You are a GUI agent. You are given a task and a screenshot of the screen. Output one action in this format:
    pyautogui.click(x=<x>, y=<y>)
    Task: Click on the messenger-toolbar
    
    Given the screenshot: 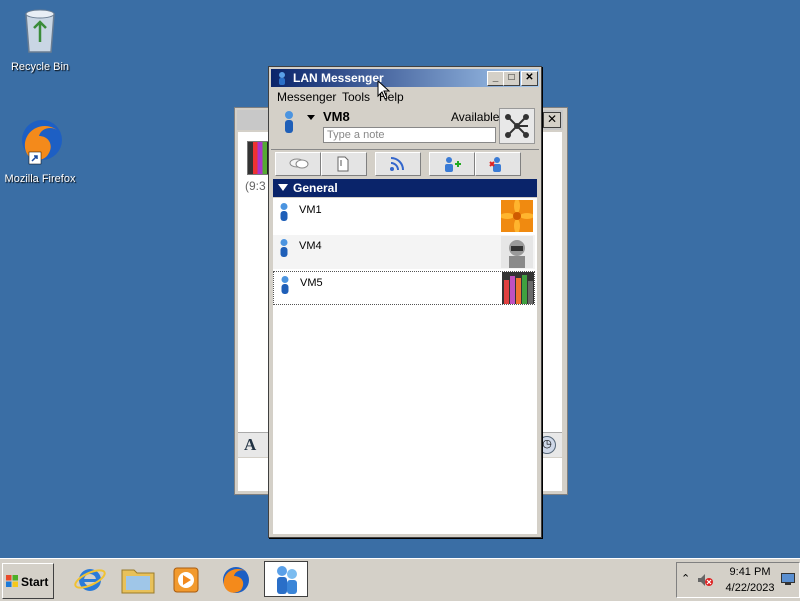 What is the action you would take?
    pyautogui.click(x=405, y=162)
    